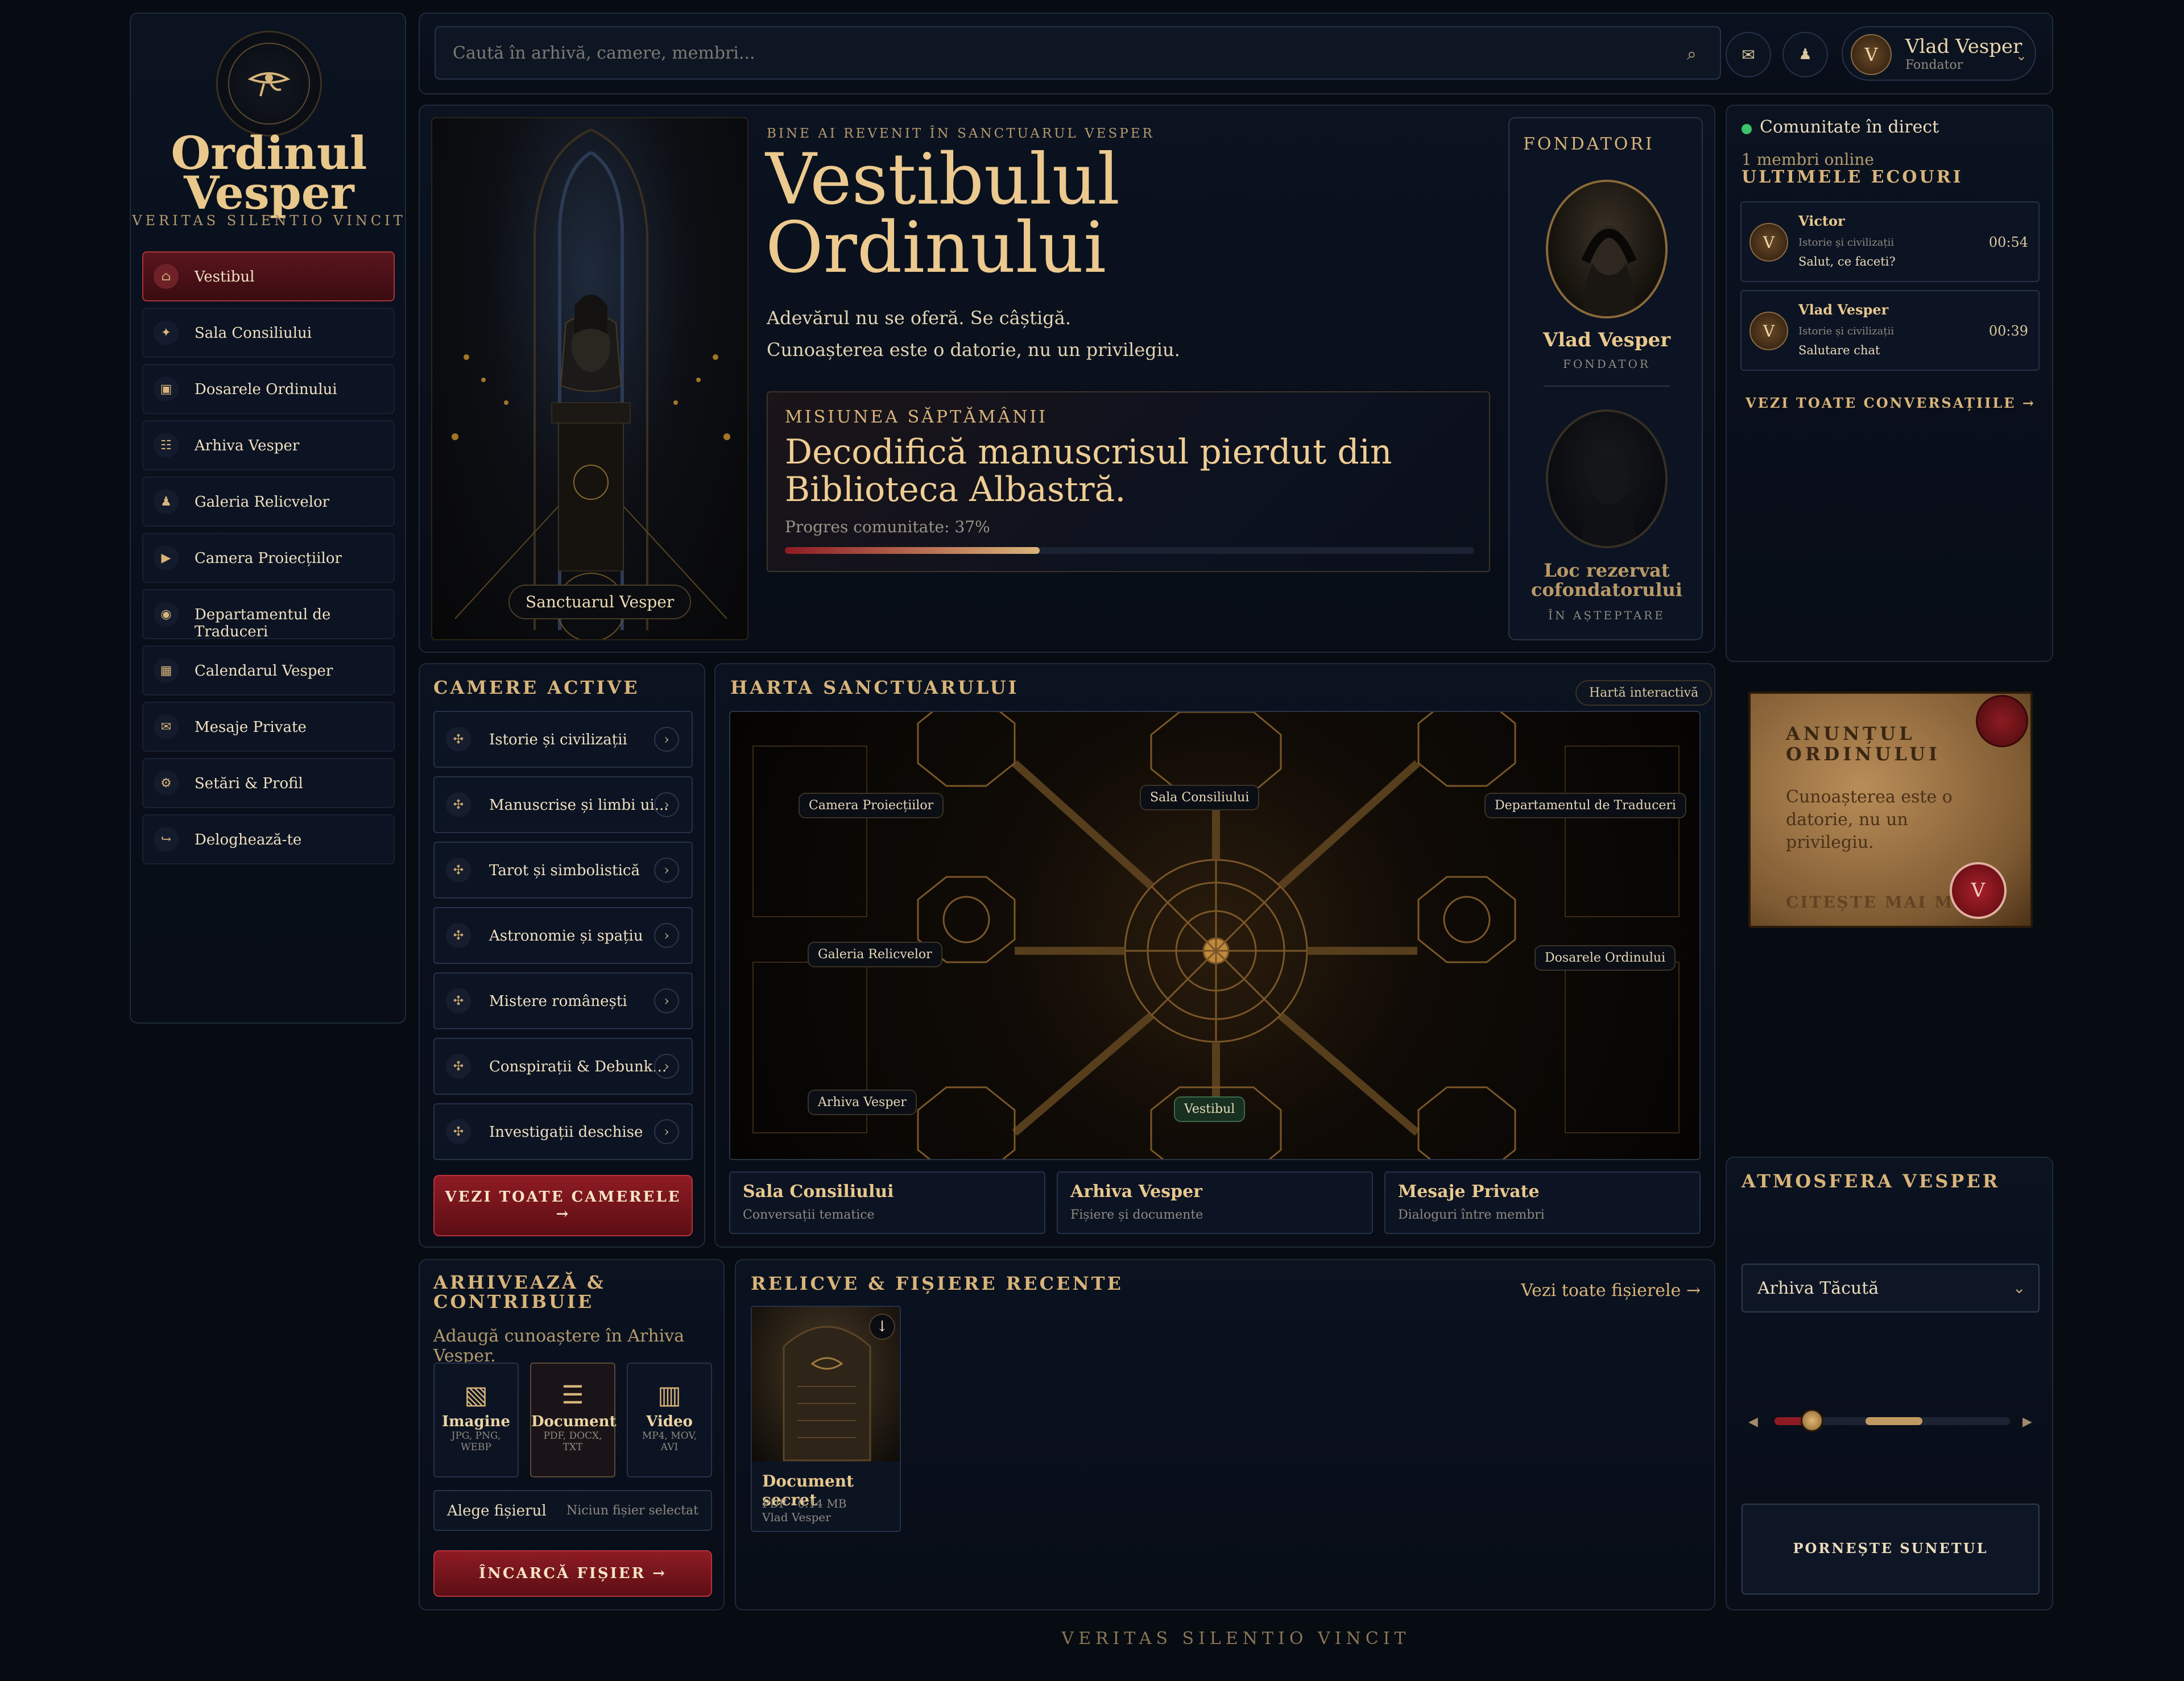 This screenshot has height=1681, width=2184. What do you see at coordinates (1805, 55) in the screenshot?
I see `profile-button: ♟` at bounding box center [1805, 55].